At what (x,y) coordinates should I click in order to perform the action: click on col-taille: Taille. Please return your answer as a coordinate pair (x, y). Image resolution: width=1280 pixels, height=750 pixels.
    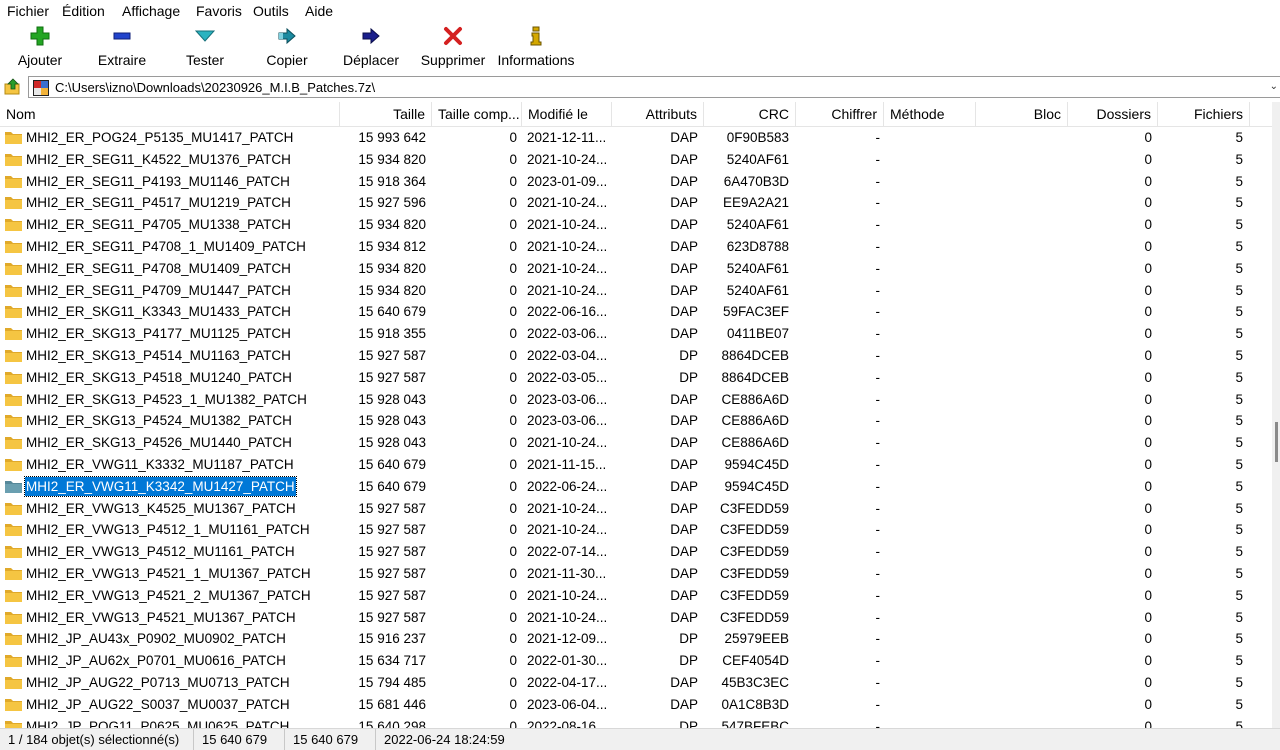
    Looking at the image, I should click on (386, 114).